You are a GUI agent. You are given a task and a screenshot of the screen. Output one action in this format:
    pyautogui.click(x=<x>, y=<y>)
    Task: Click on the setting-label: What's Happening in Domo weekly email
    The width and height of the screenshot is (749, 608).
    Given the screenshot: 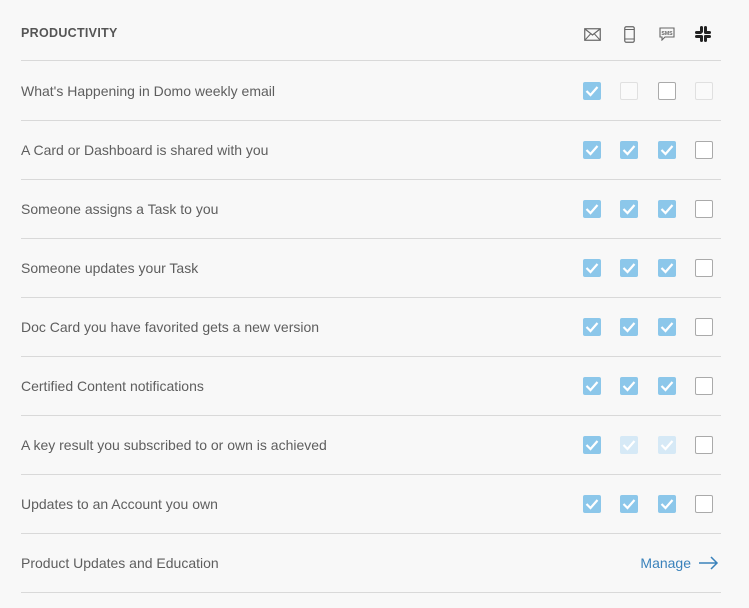 What is the action you would take?
    pyautogui.click(x=148, y=91)
    